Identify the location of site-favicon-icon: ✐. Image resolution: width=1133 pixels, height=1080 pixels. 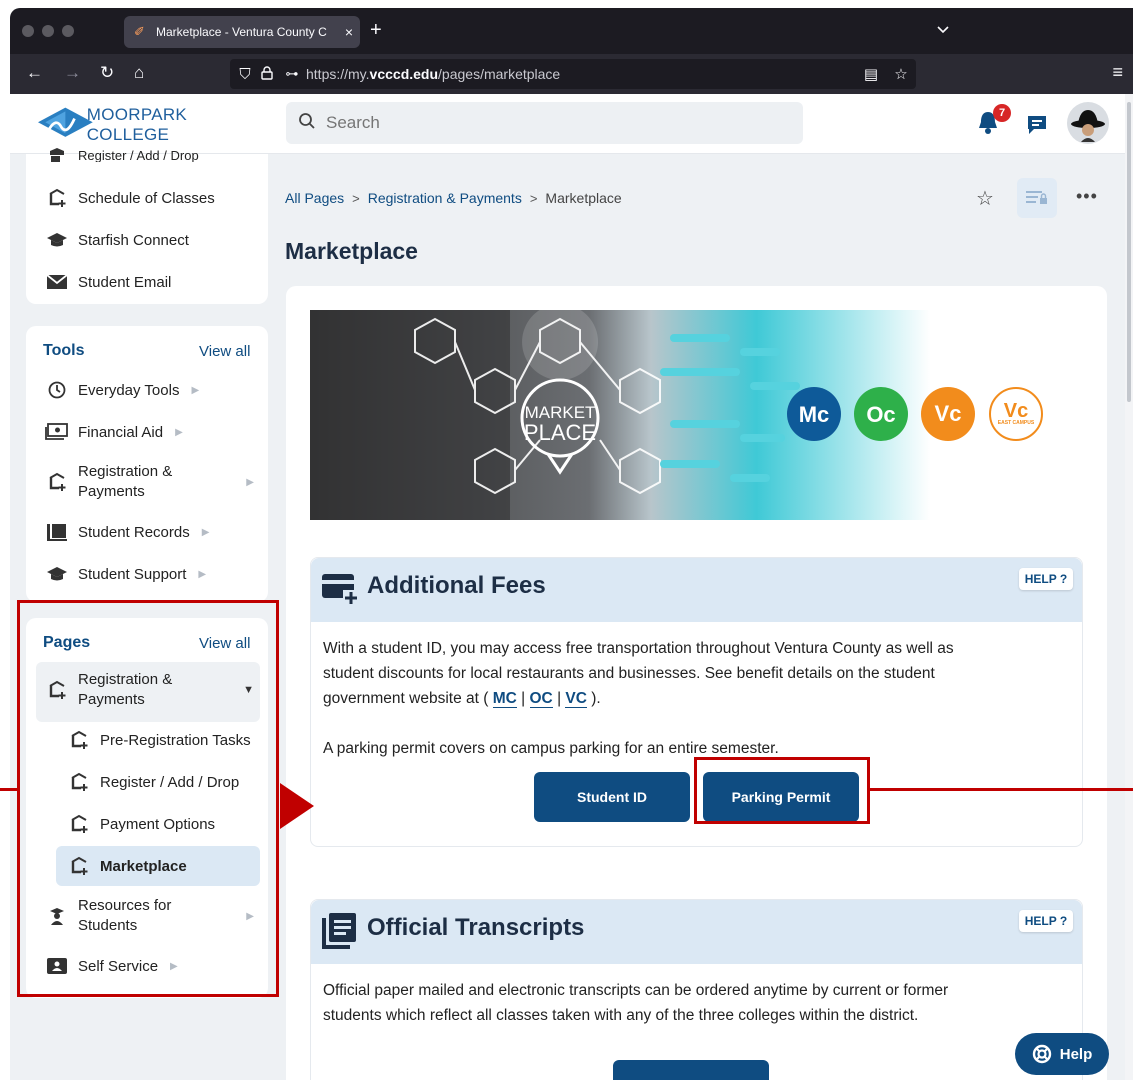
(139, 31).